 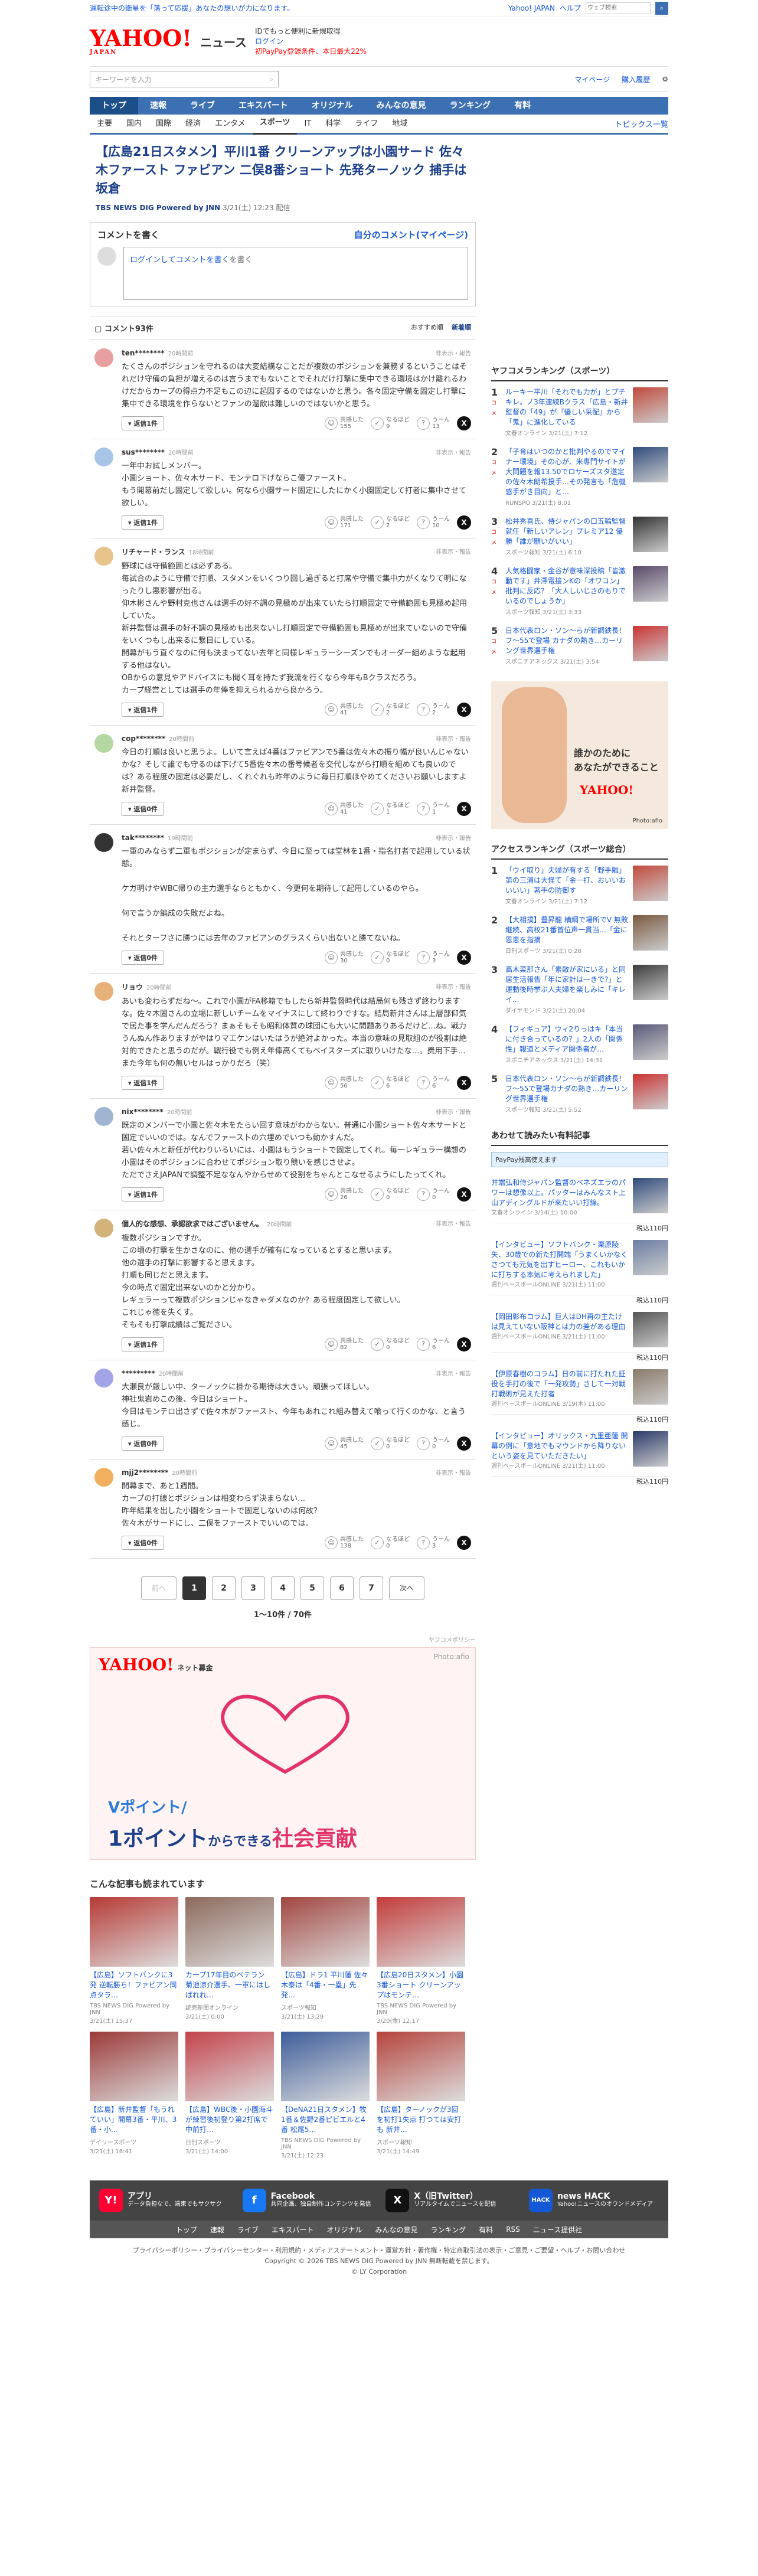 I want to click on comment-author: sus******** 20時間前, so click(x=158, y=452).